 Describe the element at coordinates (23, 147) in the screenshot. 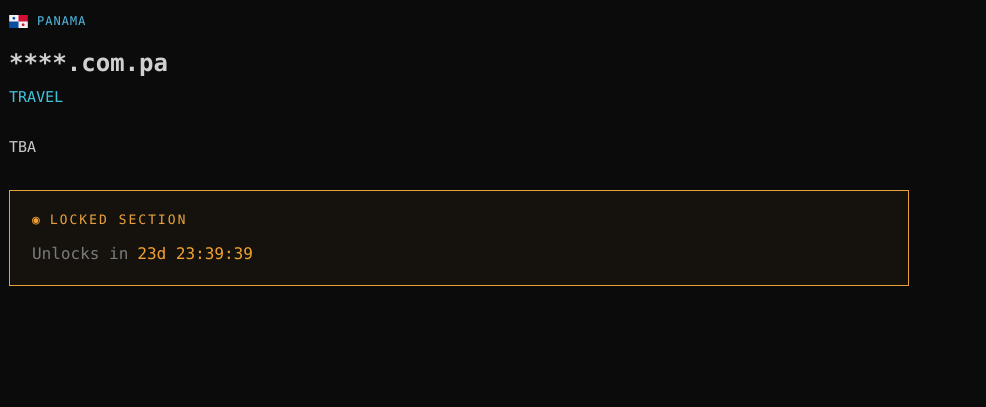

I see `value-text: TBA` at that location.